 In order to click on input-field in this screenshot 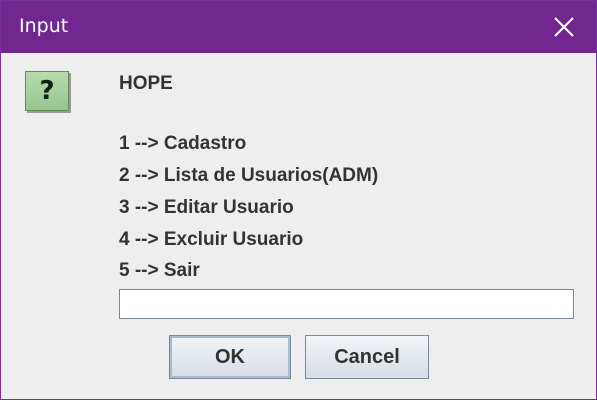, I will do `click(346, 304)`.